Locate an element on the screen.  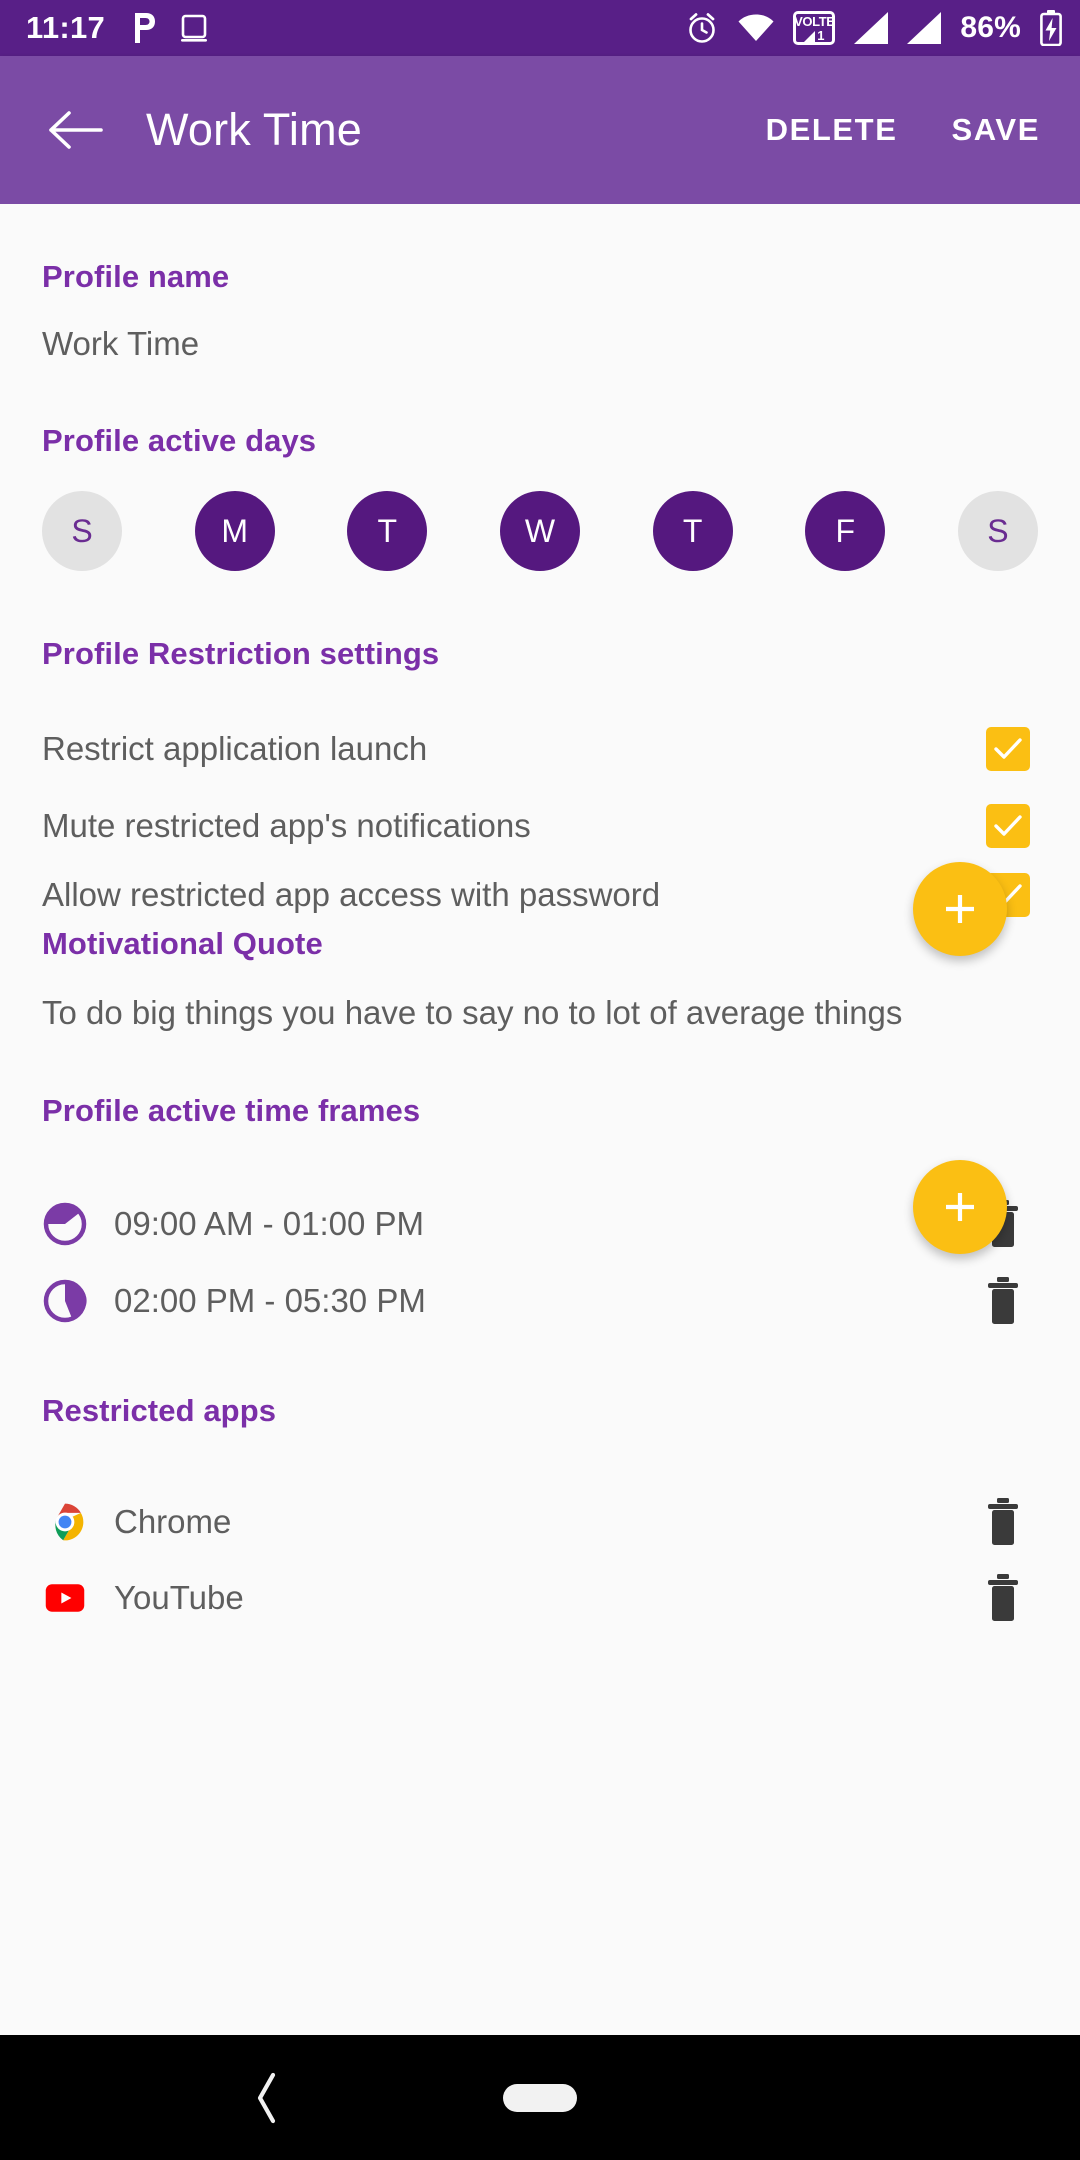
restricted-app-row: YouTube is located at coordinates (540, 1598).